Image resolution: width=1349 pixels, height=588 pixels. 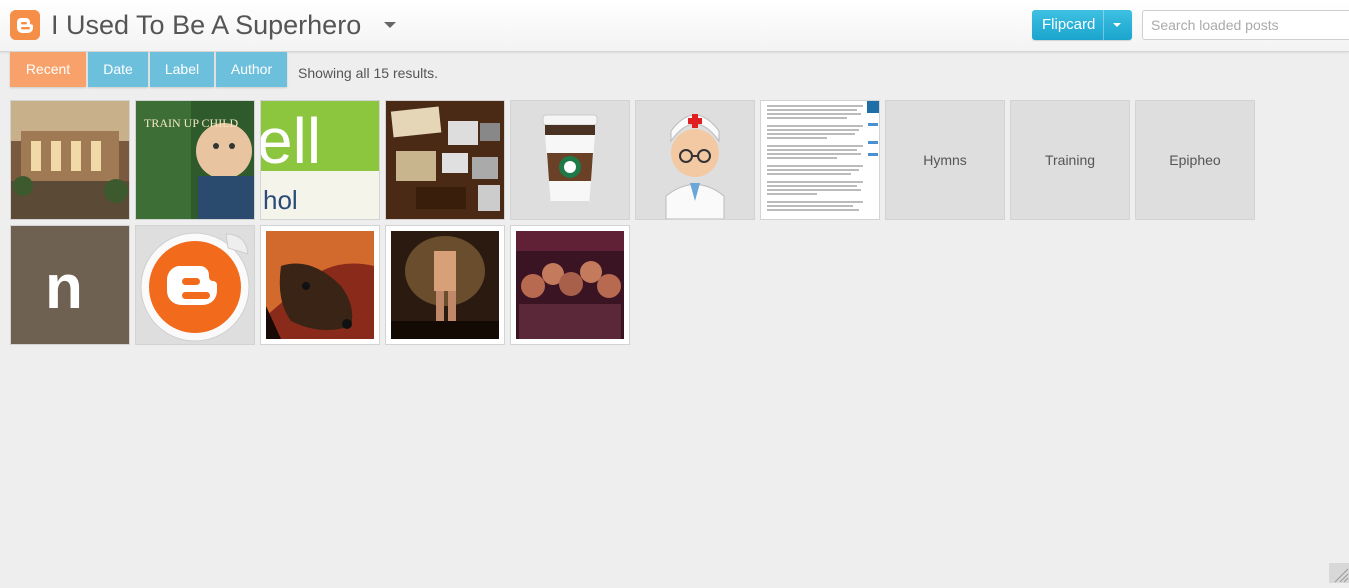 I want to click on book-cover-photo: TRAIN UP CHILD, so click(x=195, y=160).